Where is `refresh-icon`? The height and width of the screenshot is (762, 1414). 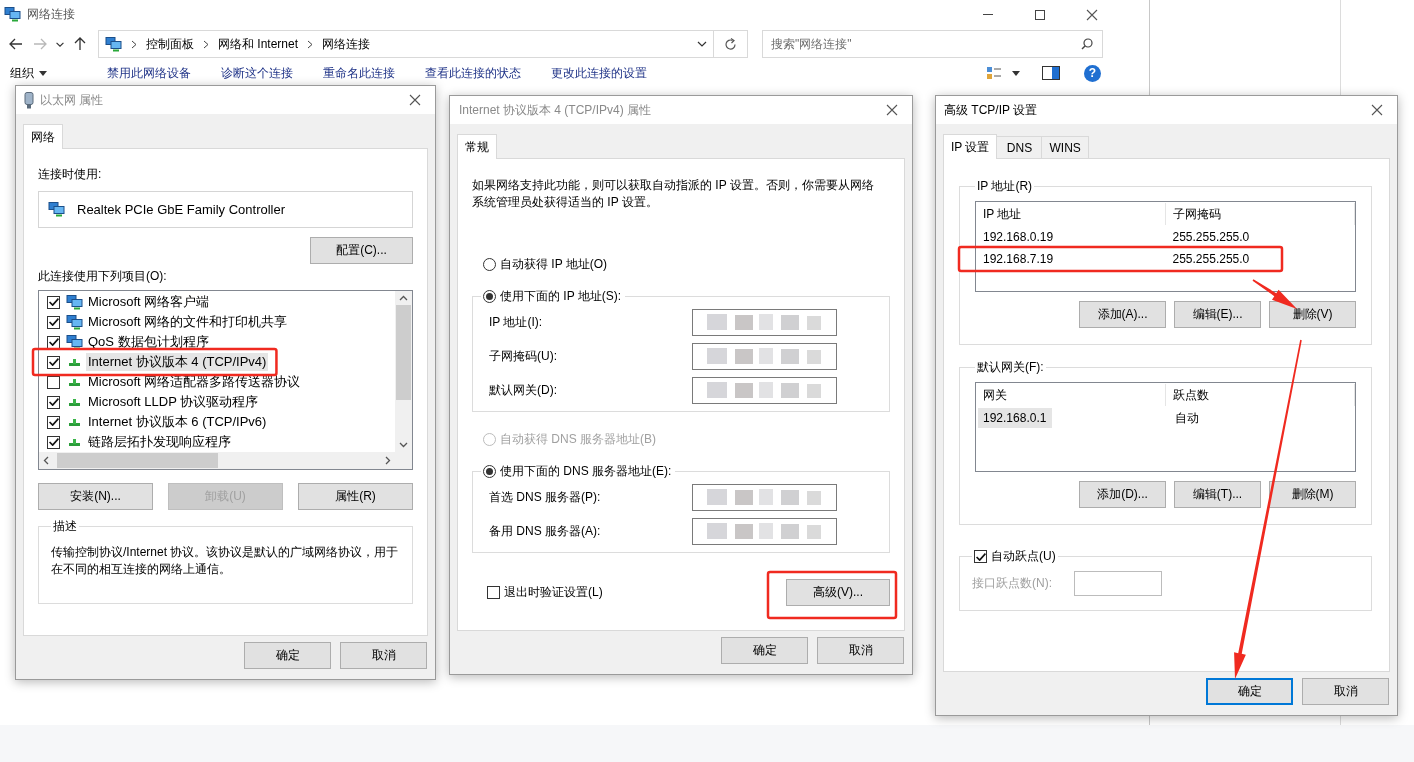
refresh-icon is located at coordinates (730, 44).